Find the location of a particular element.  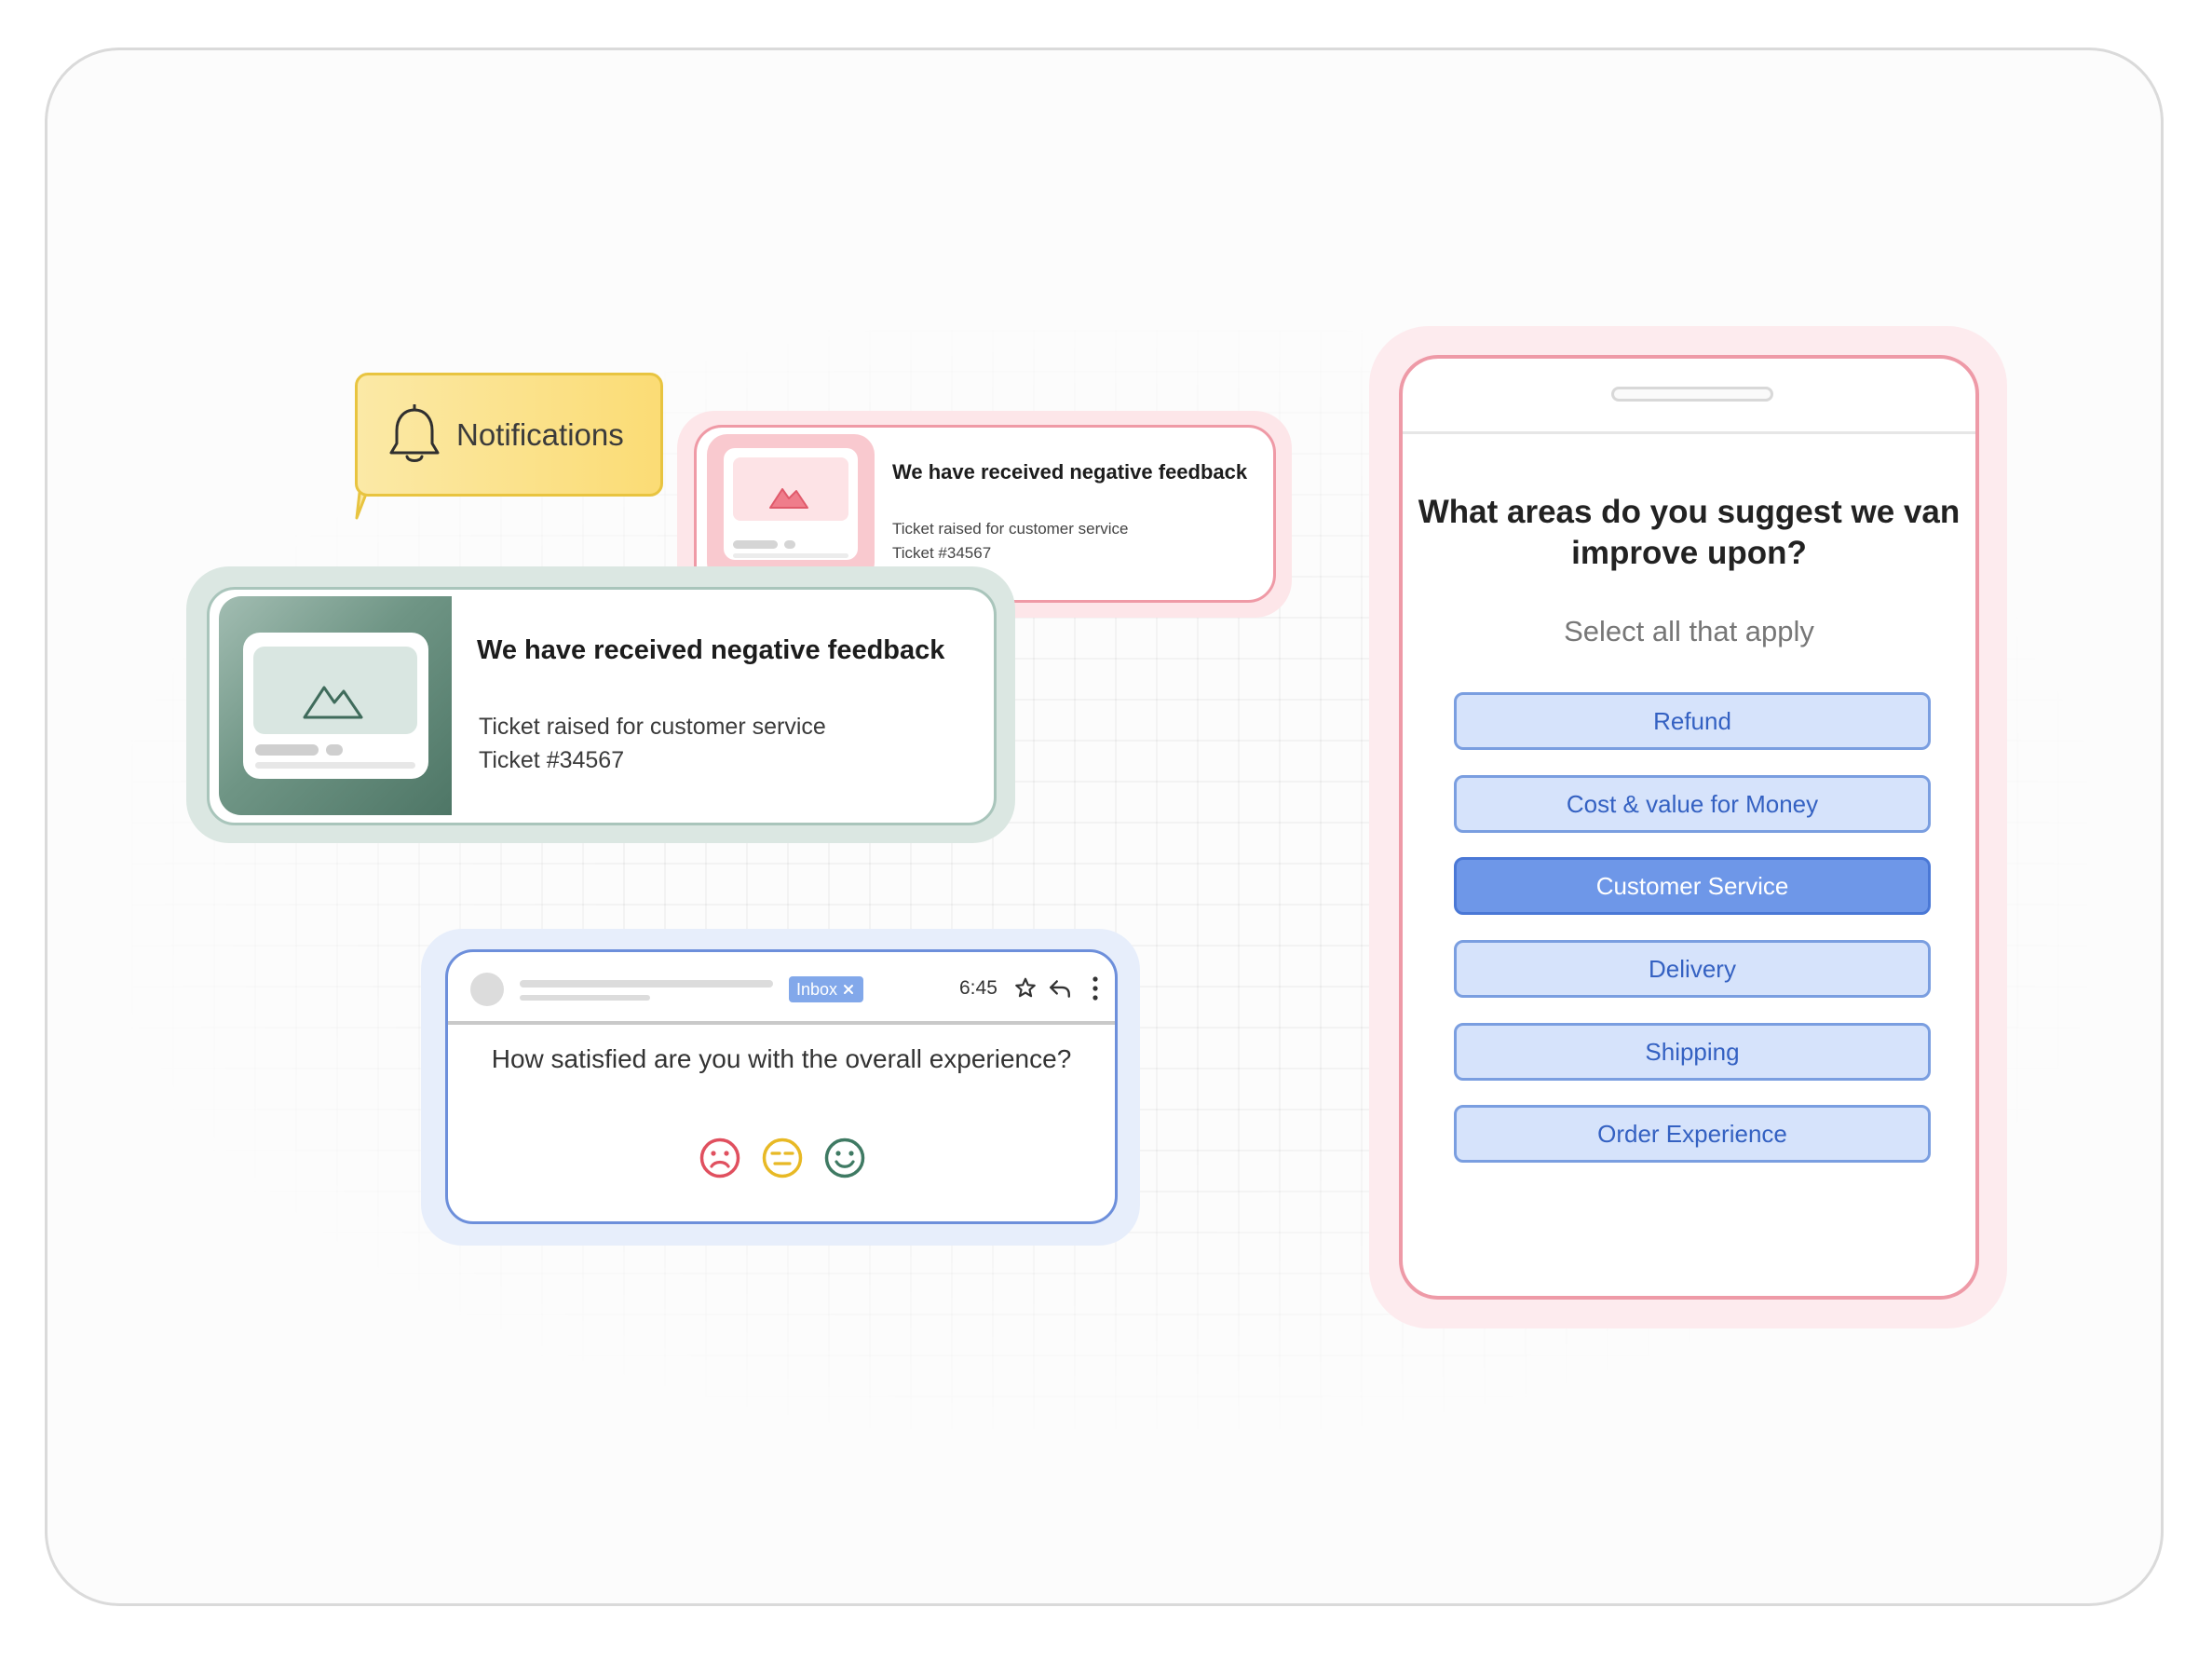

pink-thumb-bar is located at coordinates (756, 544).